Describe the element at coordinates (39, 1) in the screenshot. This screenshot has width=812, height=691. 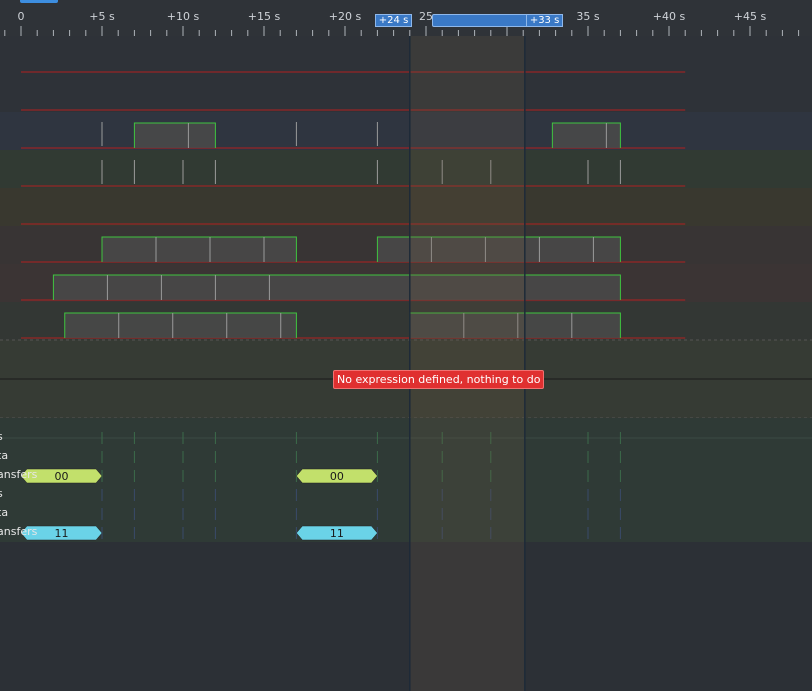
I see `ruler-scroll-thumb` at that location.